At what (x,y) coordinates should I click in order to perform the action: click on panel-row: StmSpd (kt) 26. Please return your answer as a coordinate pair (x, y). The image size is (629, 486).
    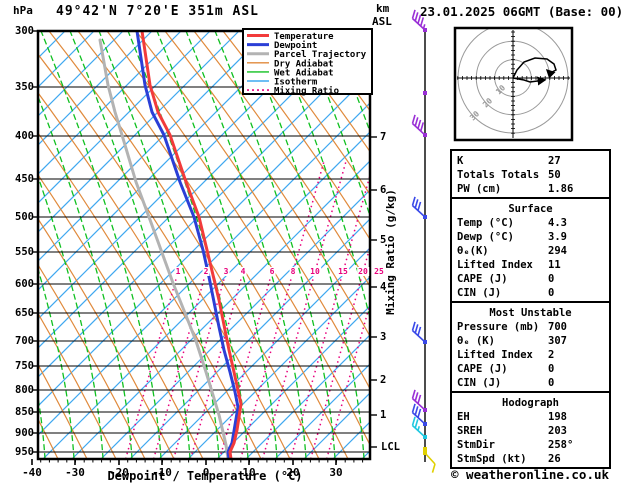
    Looking at the image, I should click on (530, 459).